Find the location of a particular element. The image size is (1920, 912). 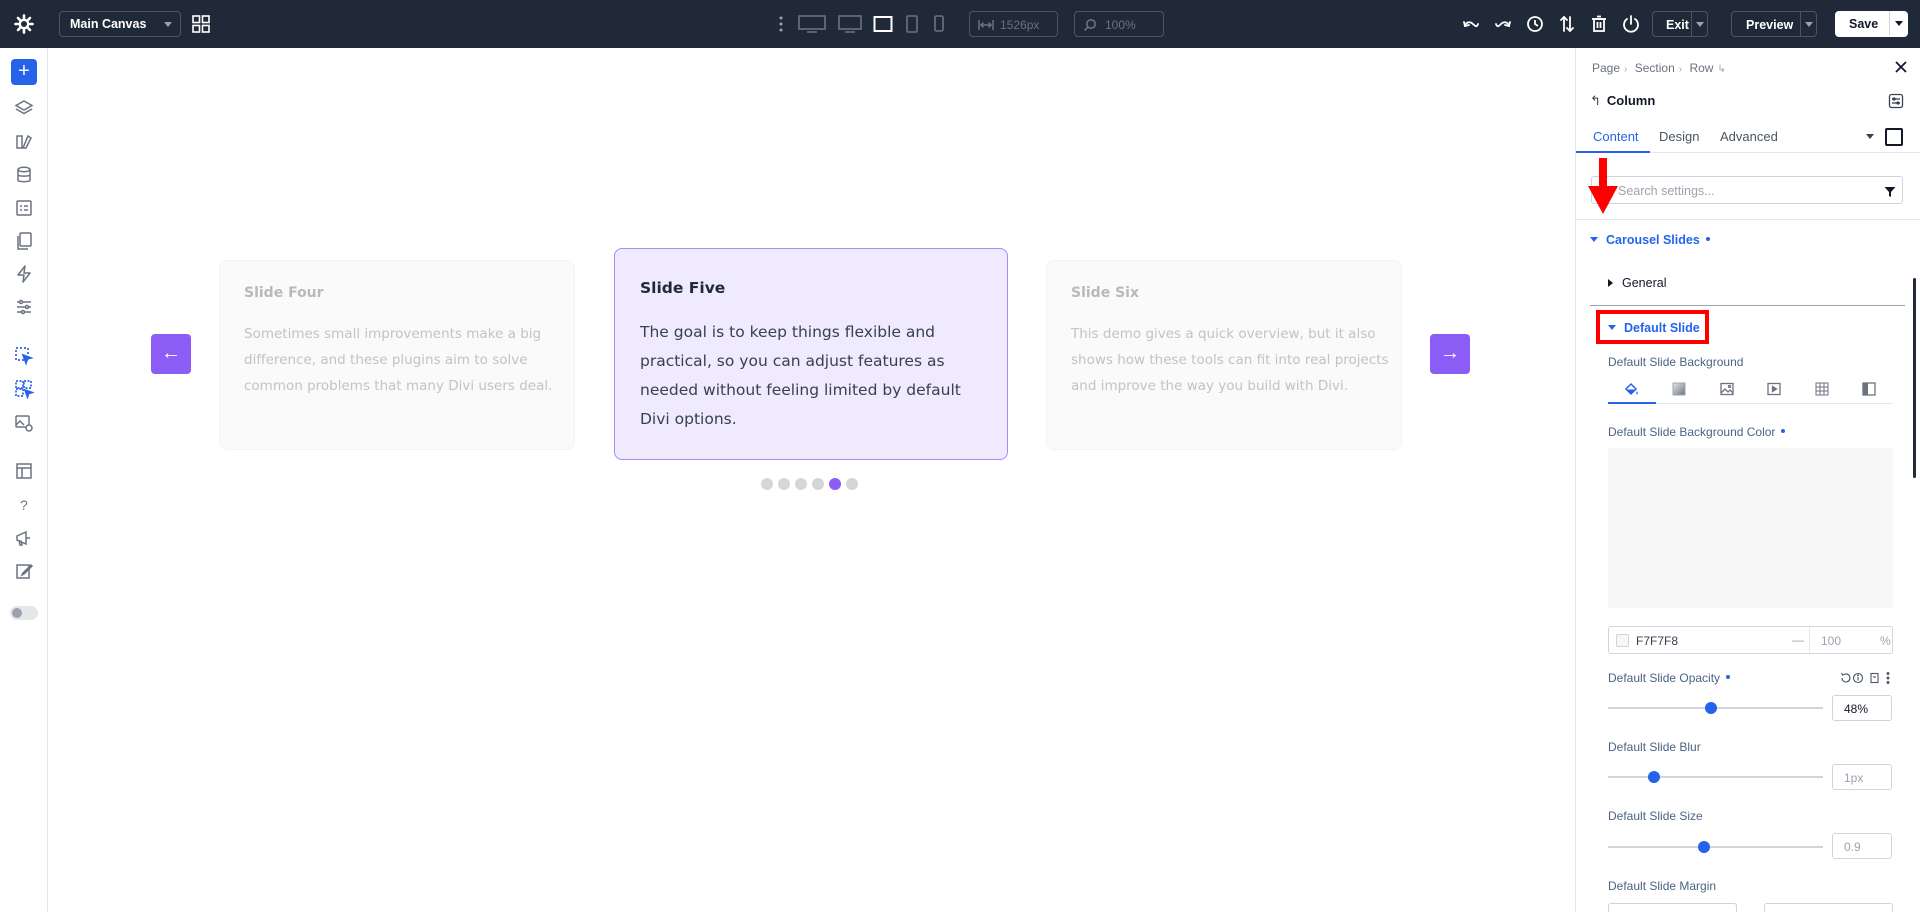

opacity-slider is located at coordinates (1715, 708).